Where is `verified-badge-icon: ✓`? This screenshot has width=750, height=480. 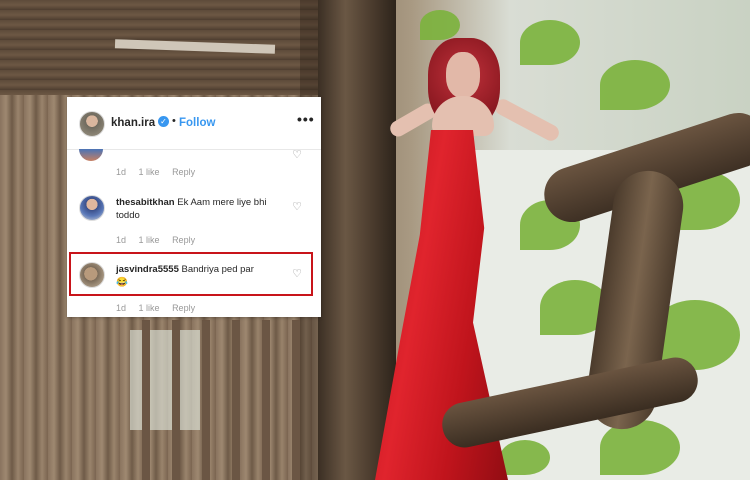 verified-badge-icon: ✓ is located at coordinates (163, 121).